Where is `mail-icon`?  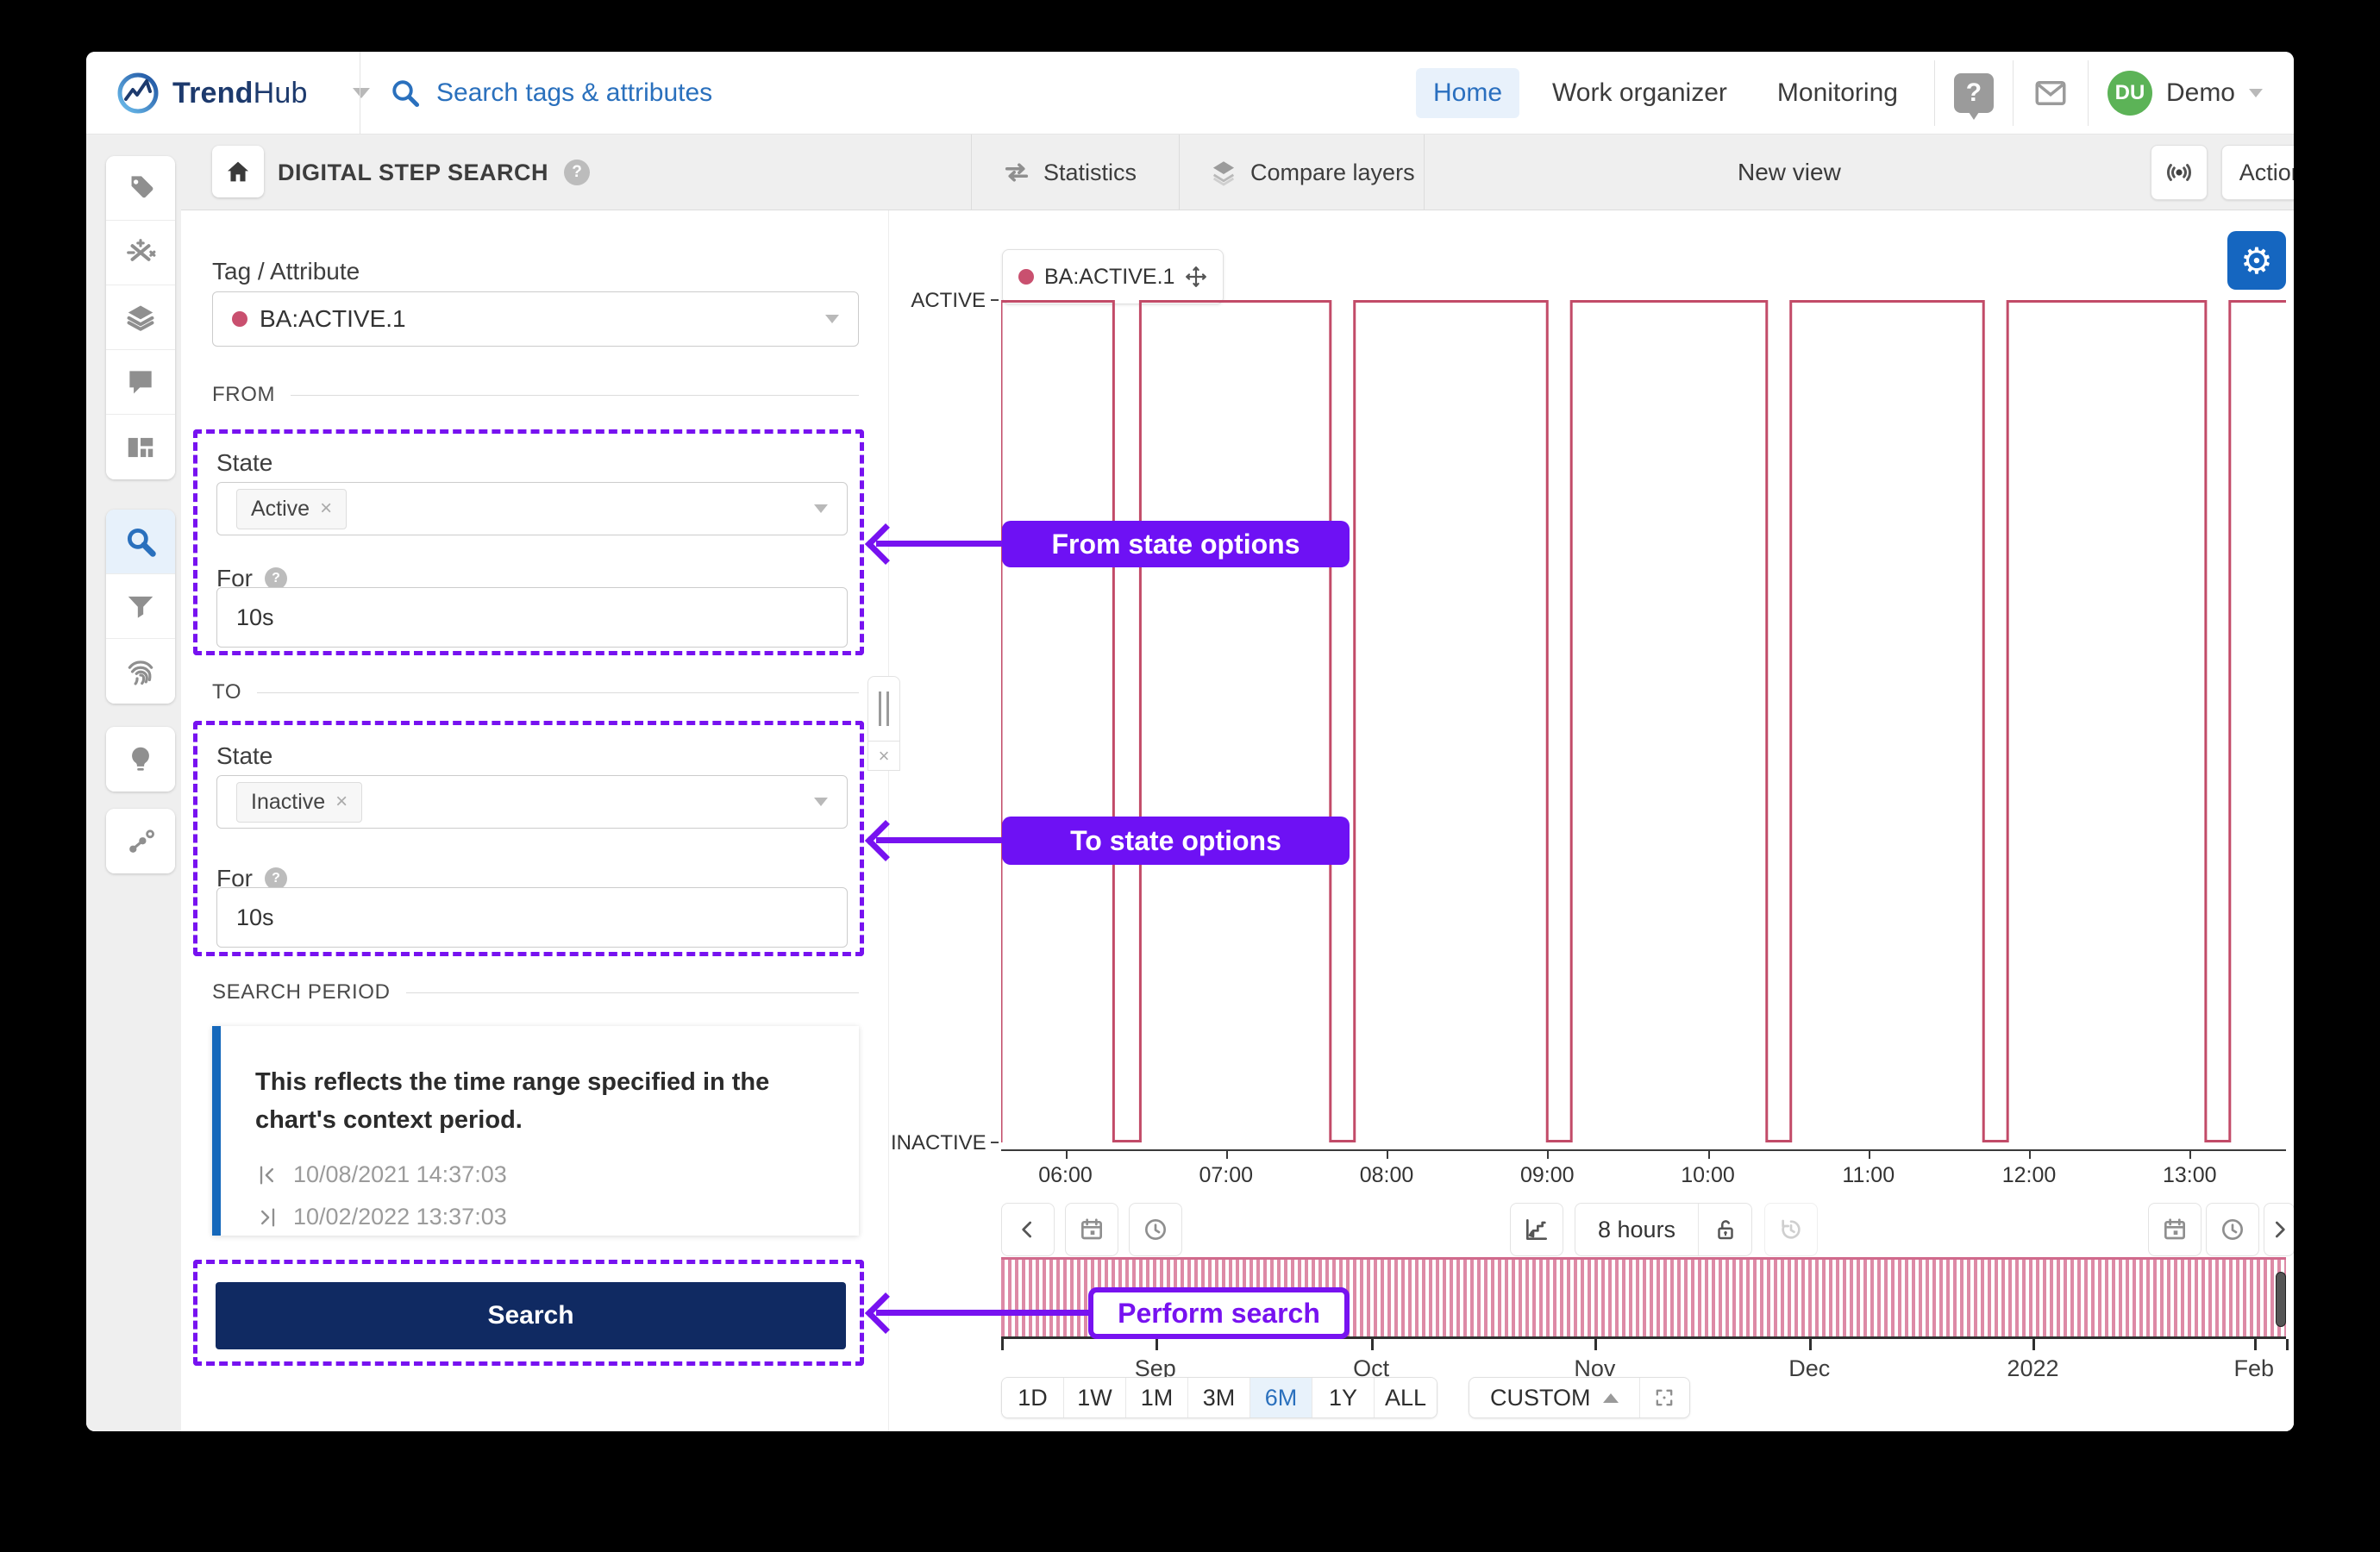
mail-icon is located at coordinates (2051, 93).